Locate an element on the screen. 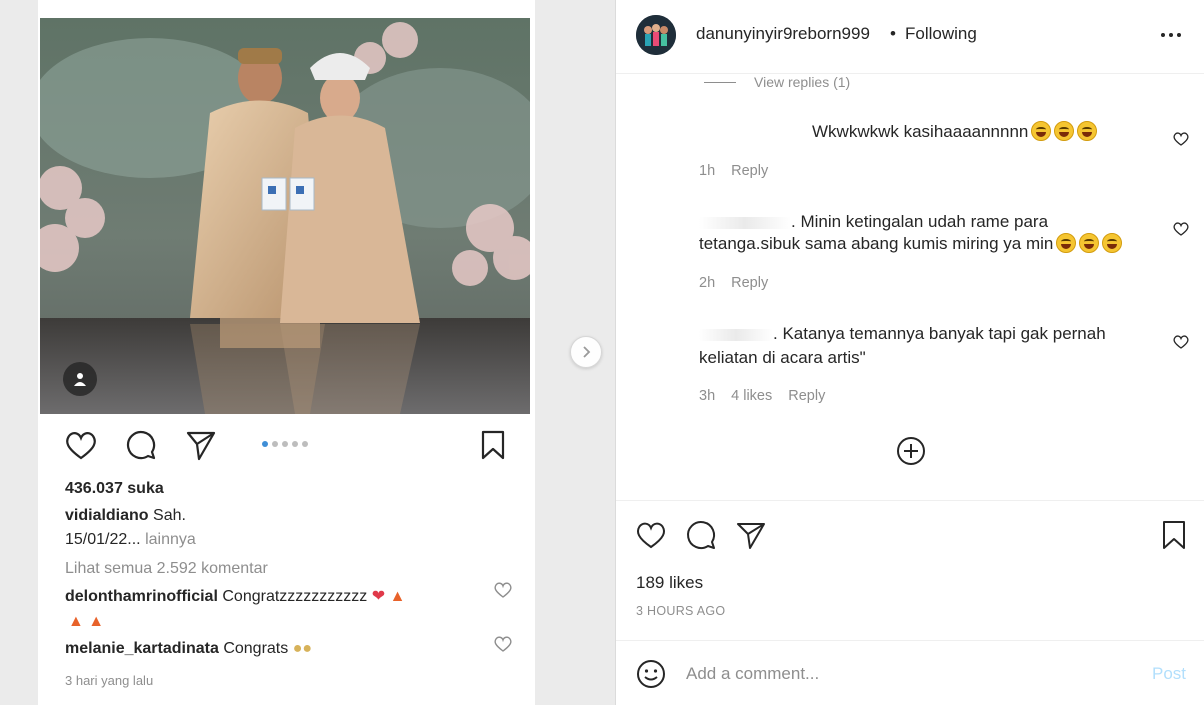 The width and height of the screenshot is (1204, 705). comment-body: keliatan di acara artis" is located at coordinates (782, 357).